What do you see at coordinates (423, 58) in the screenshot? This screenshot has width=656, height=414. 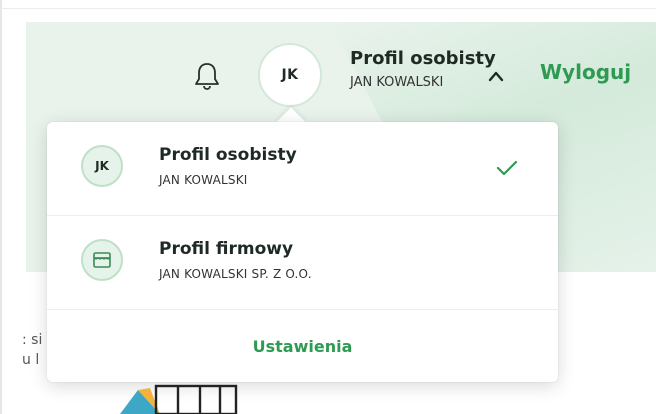 I see `current-profile-name: Profil osobisty` at bounding box center [423, 58].